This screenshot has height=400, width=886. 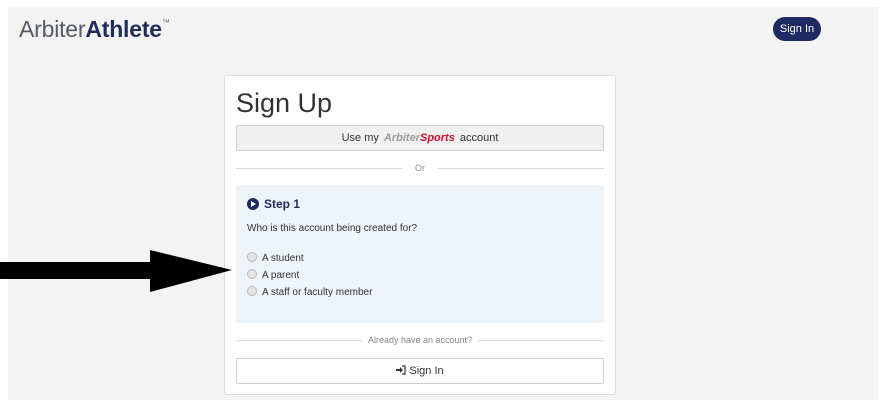 I want to click on radio-option-staff: A staff or faculty member, so click(x=309, y=293).